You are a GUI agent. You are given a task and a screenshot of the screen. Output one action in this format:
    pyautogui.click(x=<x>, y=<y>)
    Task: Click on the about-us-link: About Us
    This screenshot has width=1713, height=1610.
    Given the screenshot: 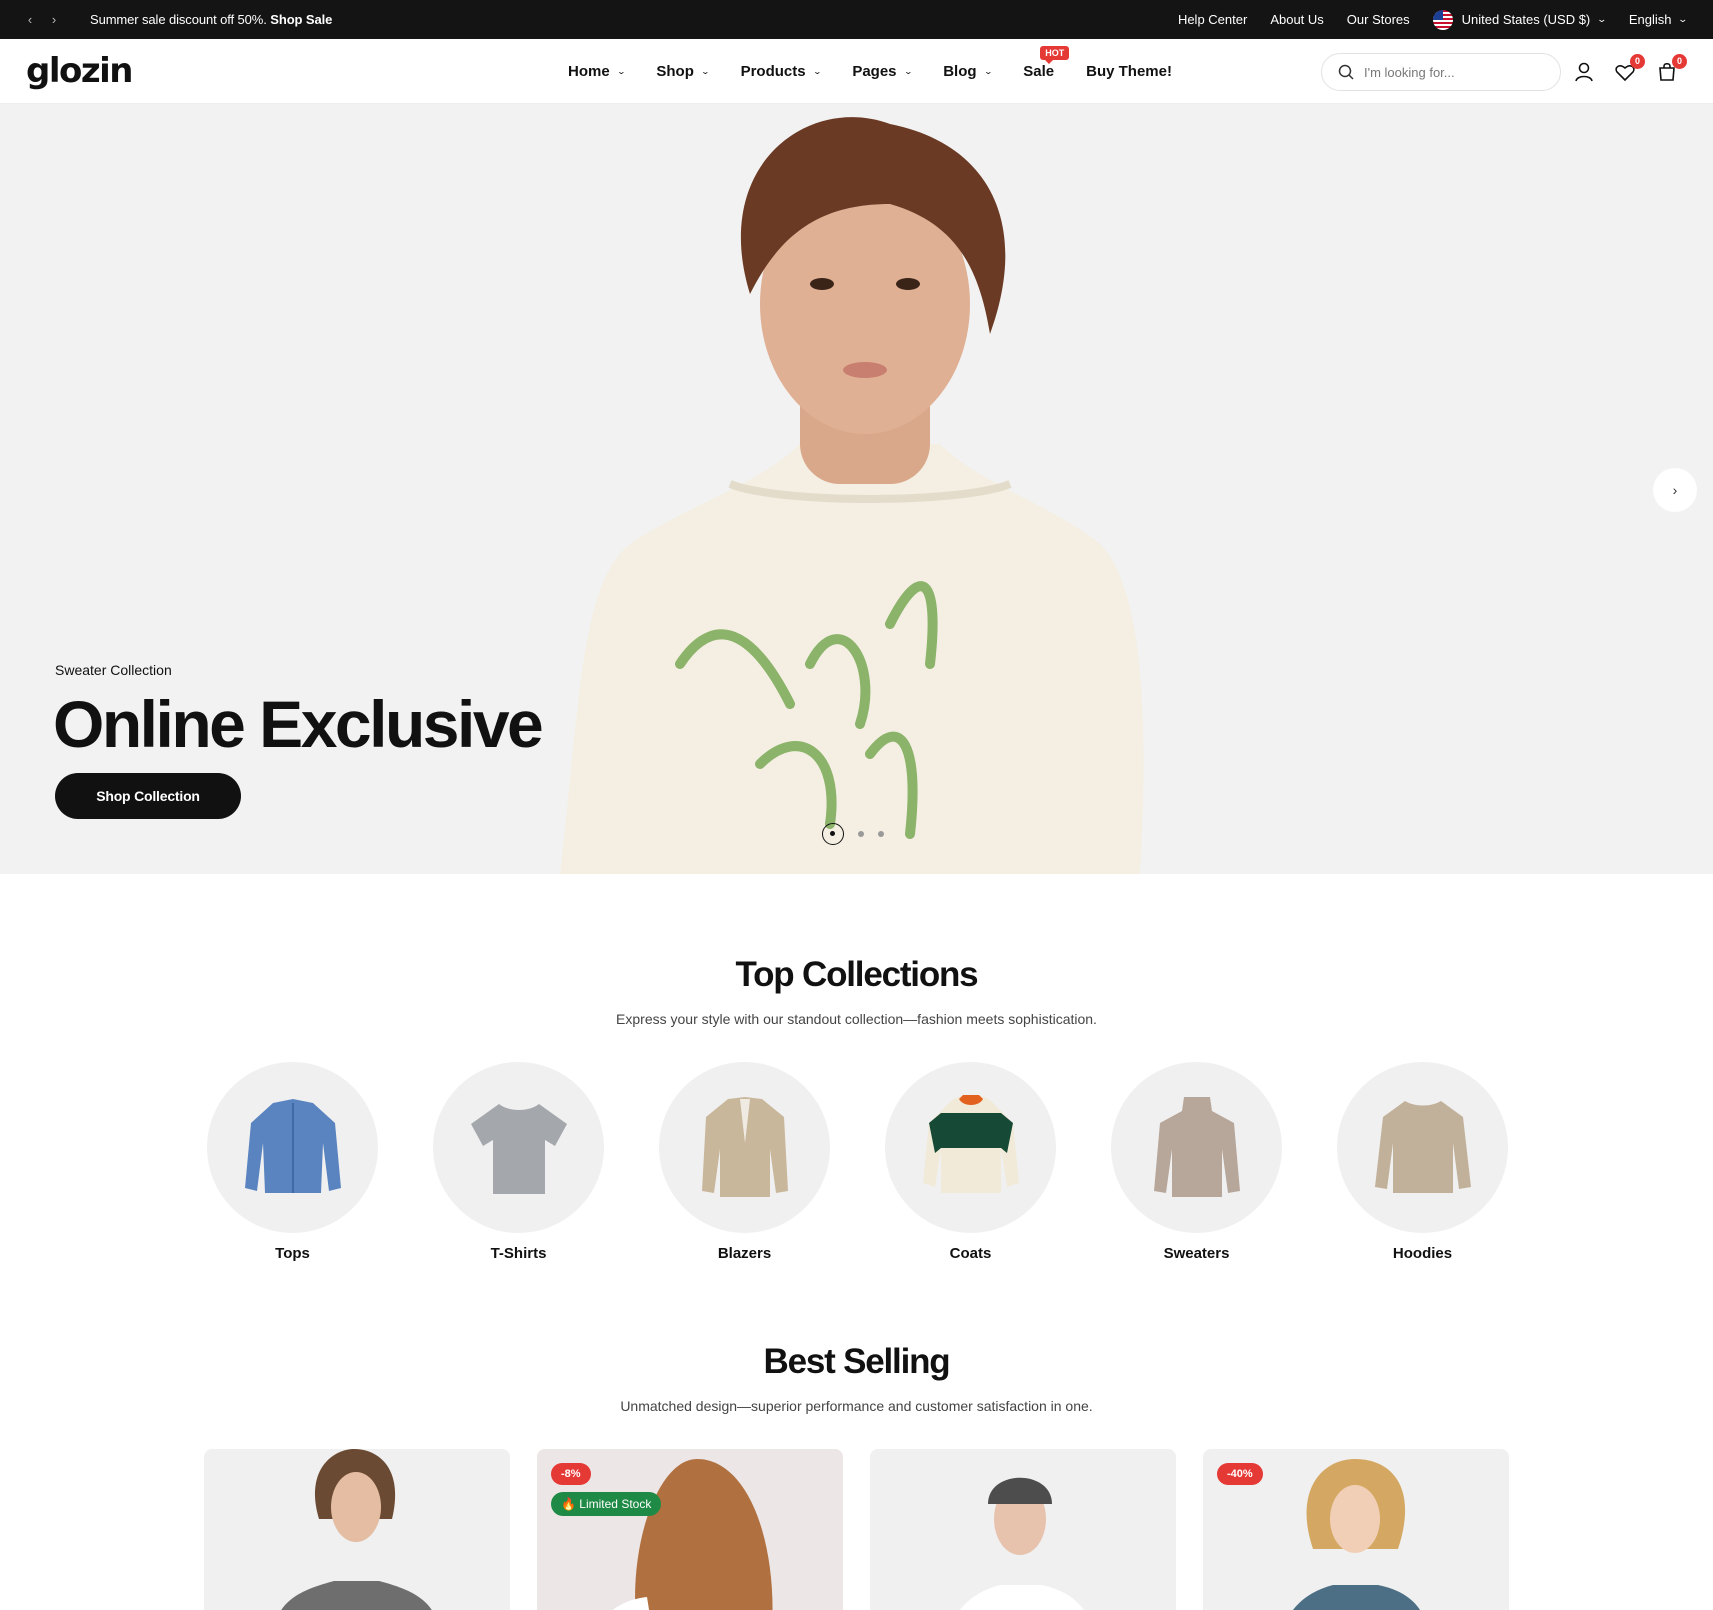 What is the action you would take?
    pyautogui.click(x=1296, y=19)
    